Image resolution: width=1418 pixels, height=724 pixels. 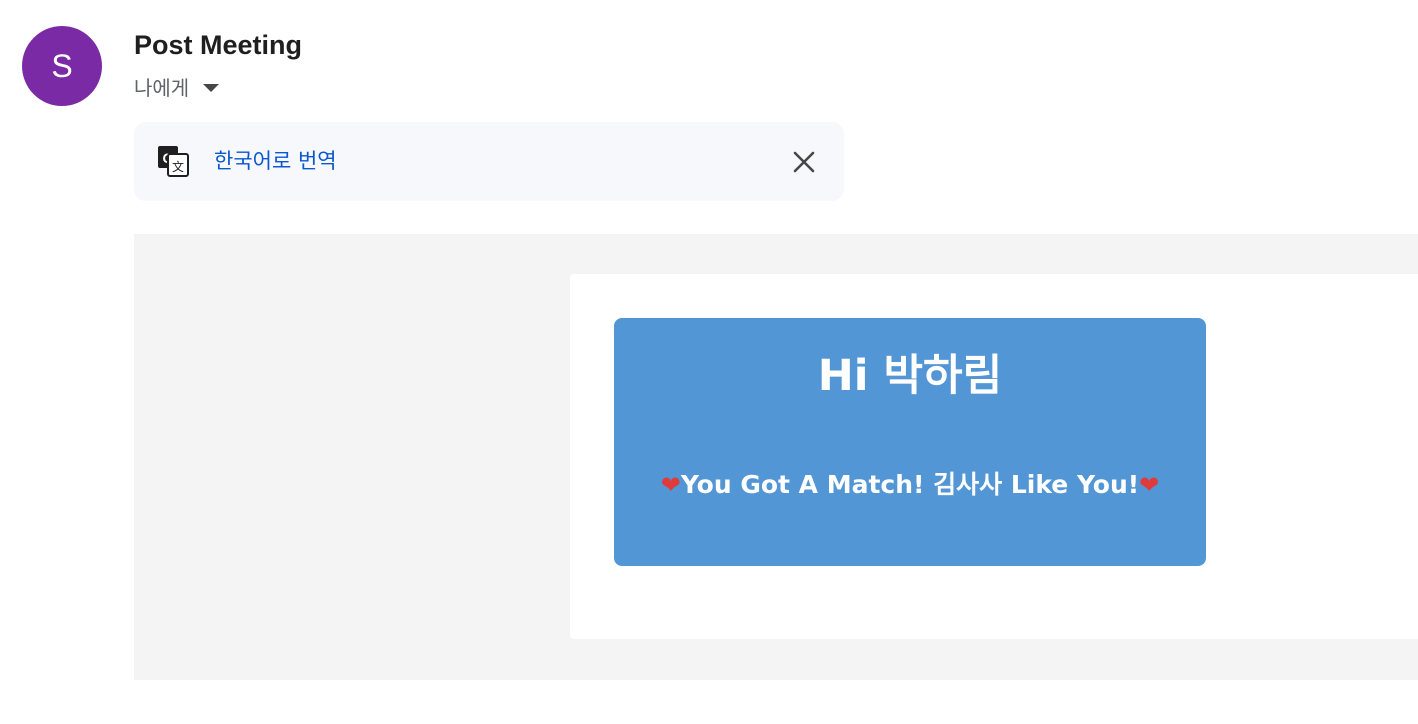 I want to click on avatar-letter: S, so click(x=62, y=65).